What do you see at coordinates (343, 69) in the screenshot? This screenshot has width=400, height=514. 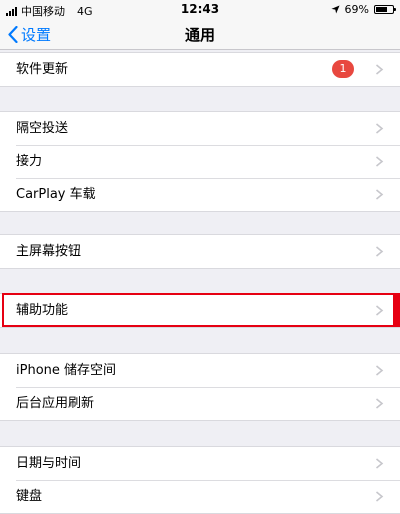 I see `notification-badge: 1` at bounding box center [343, 69].